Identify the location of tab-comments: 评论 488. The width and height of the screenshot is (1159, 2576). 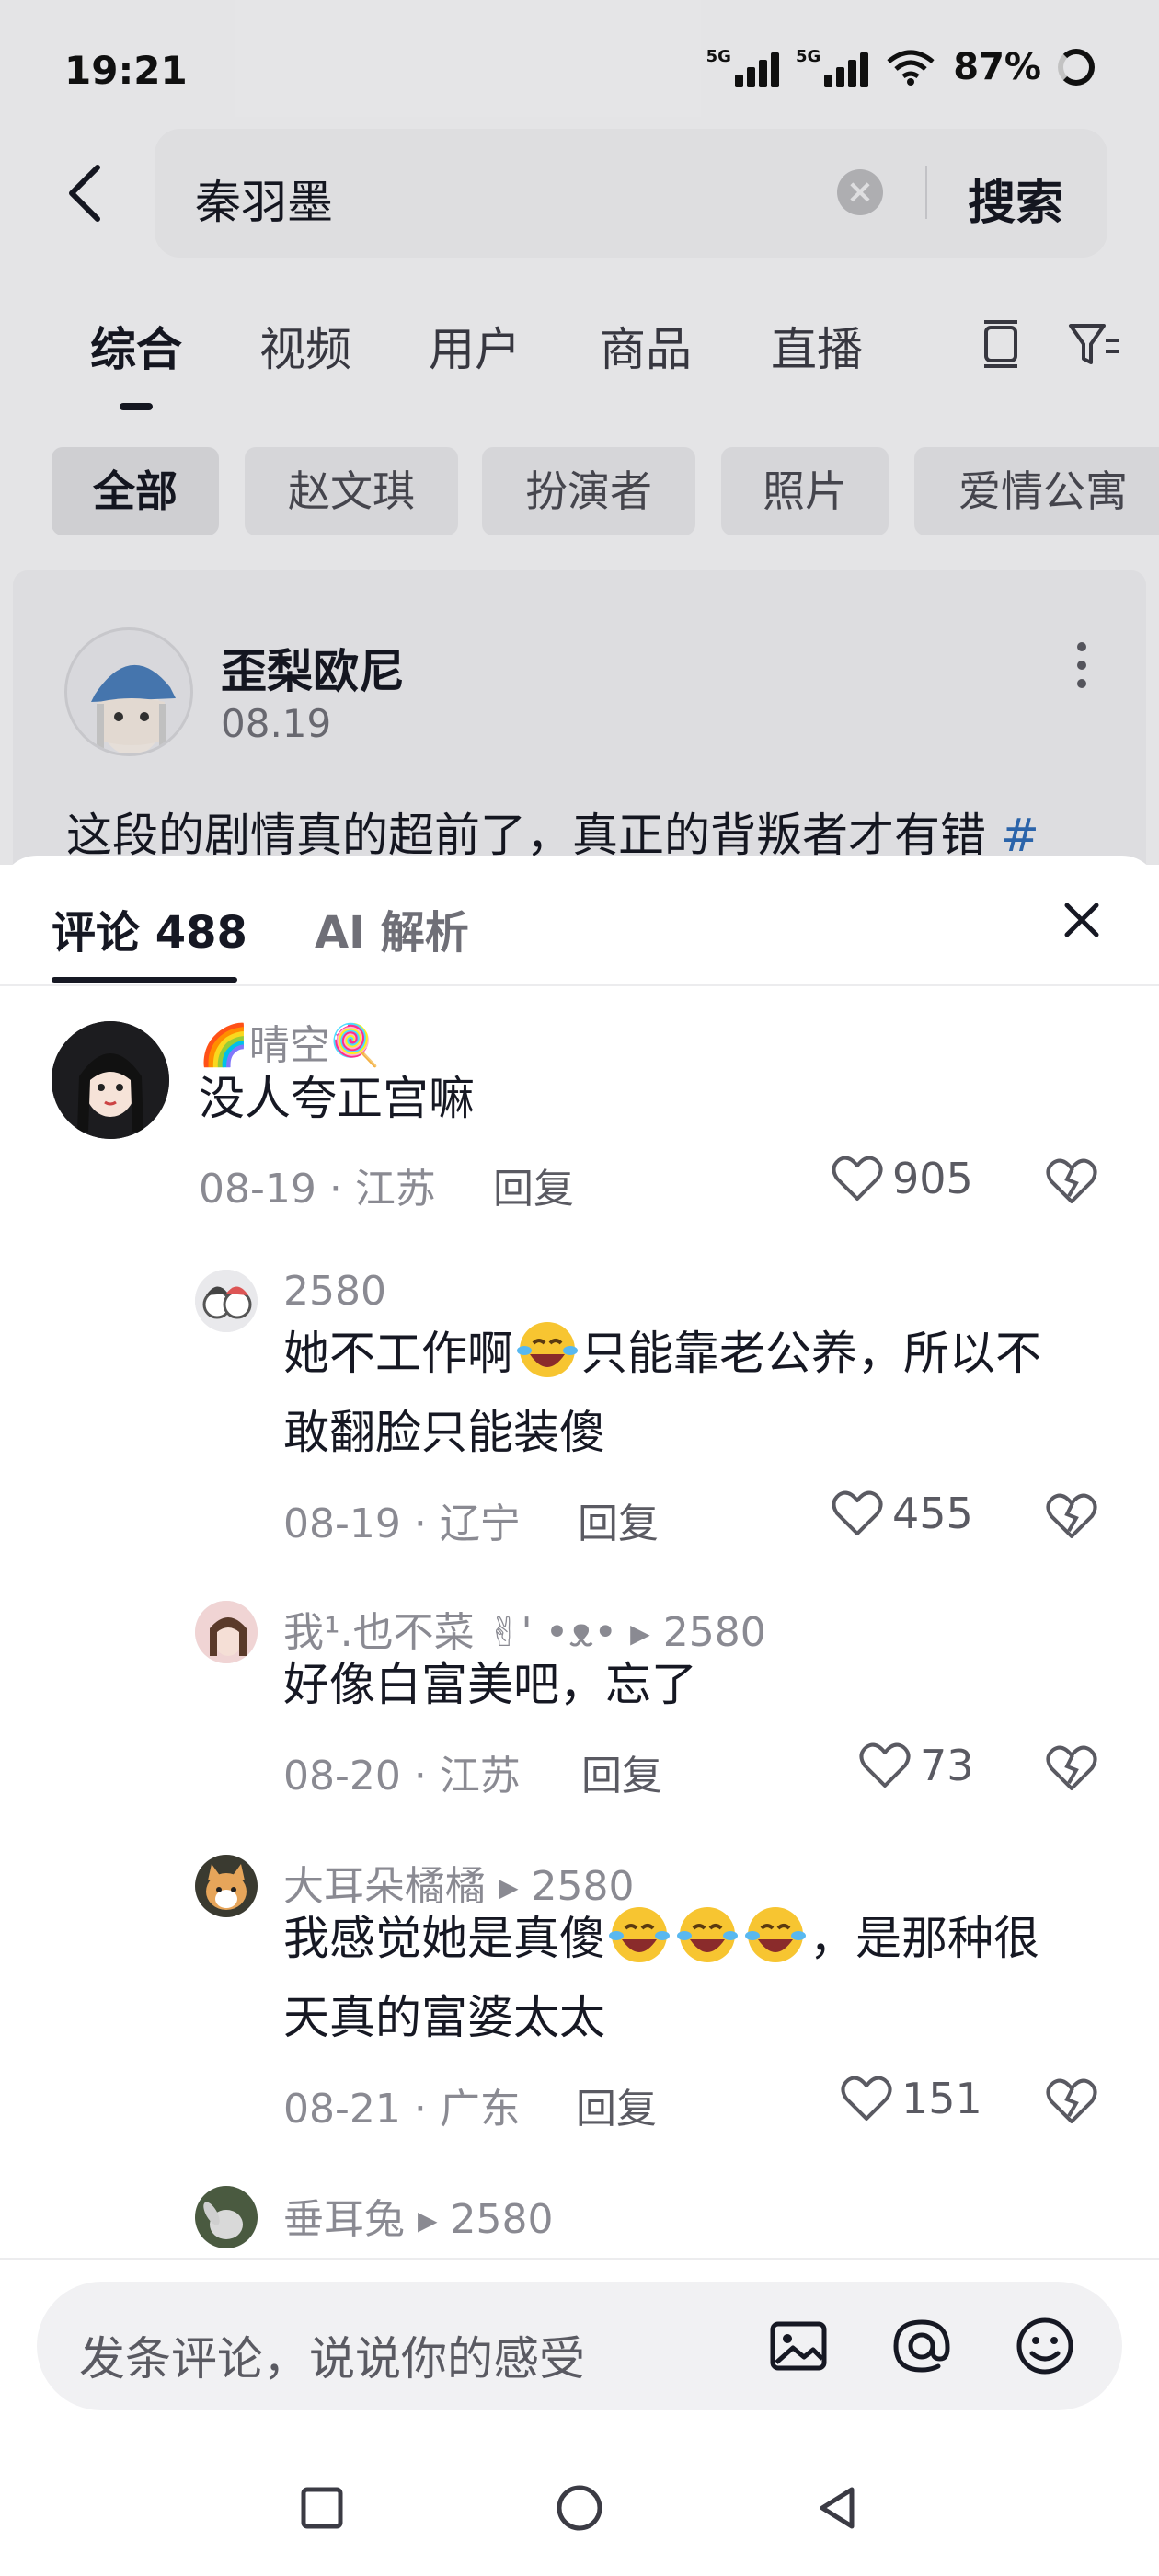
(149, 928).